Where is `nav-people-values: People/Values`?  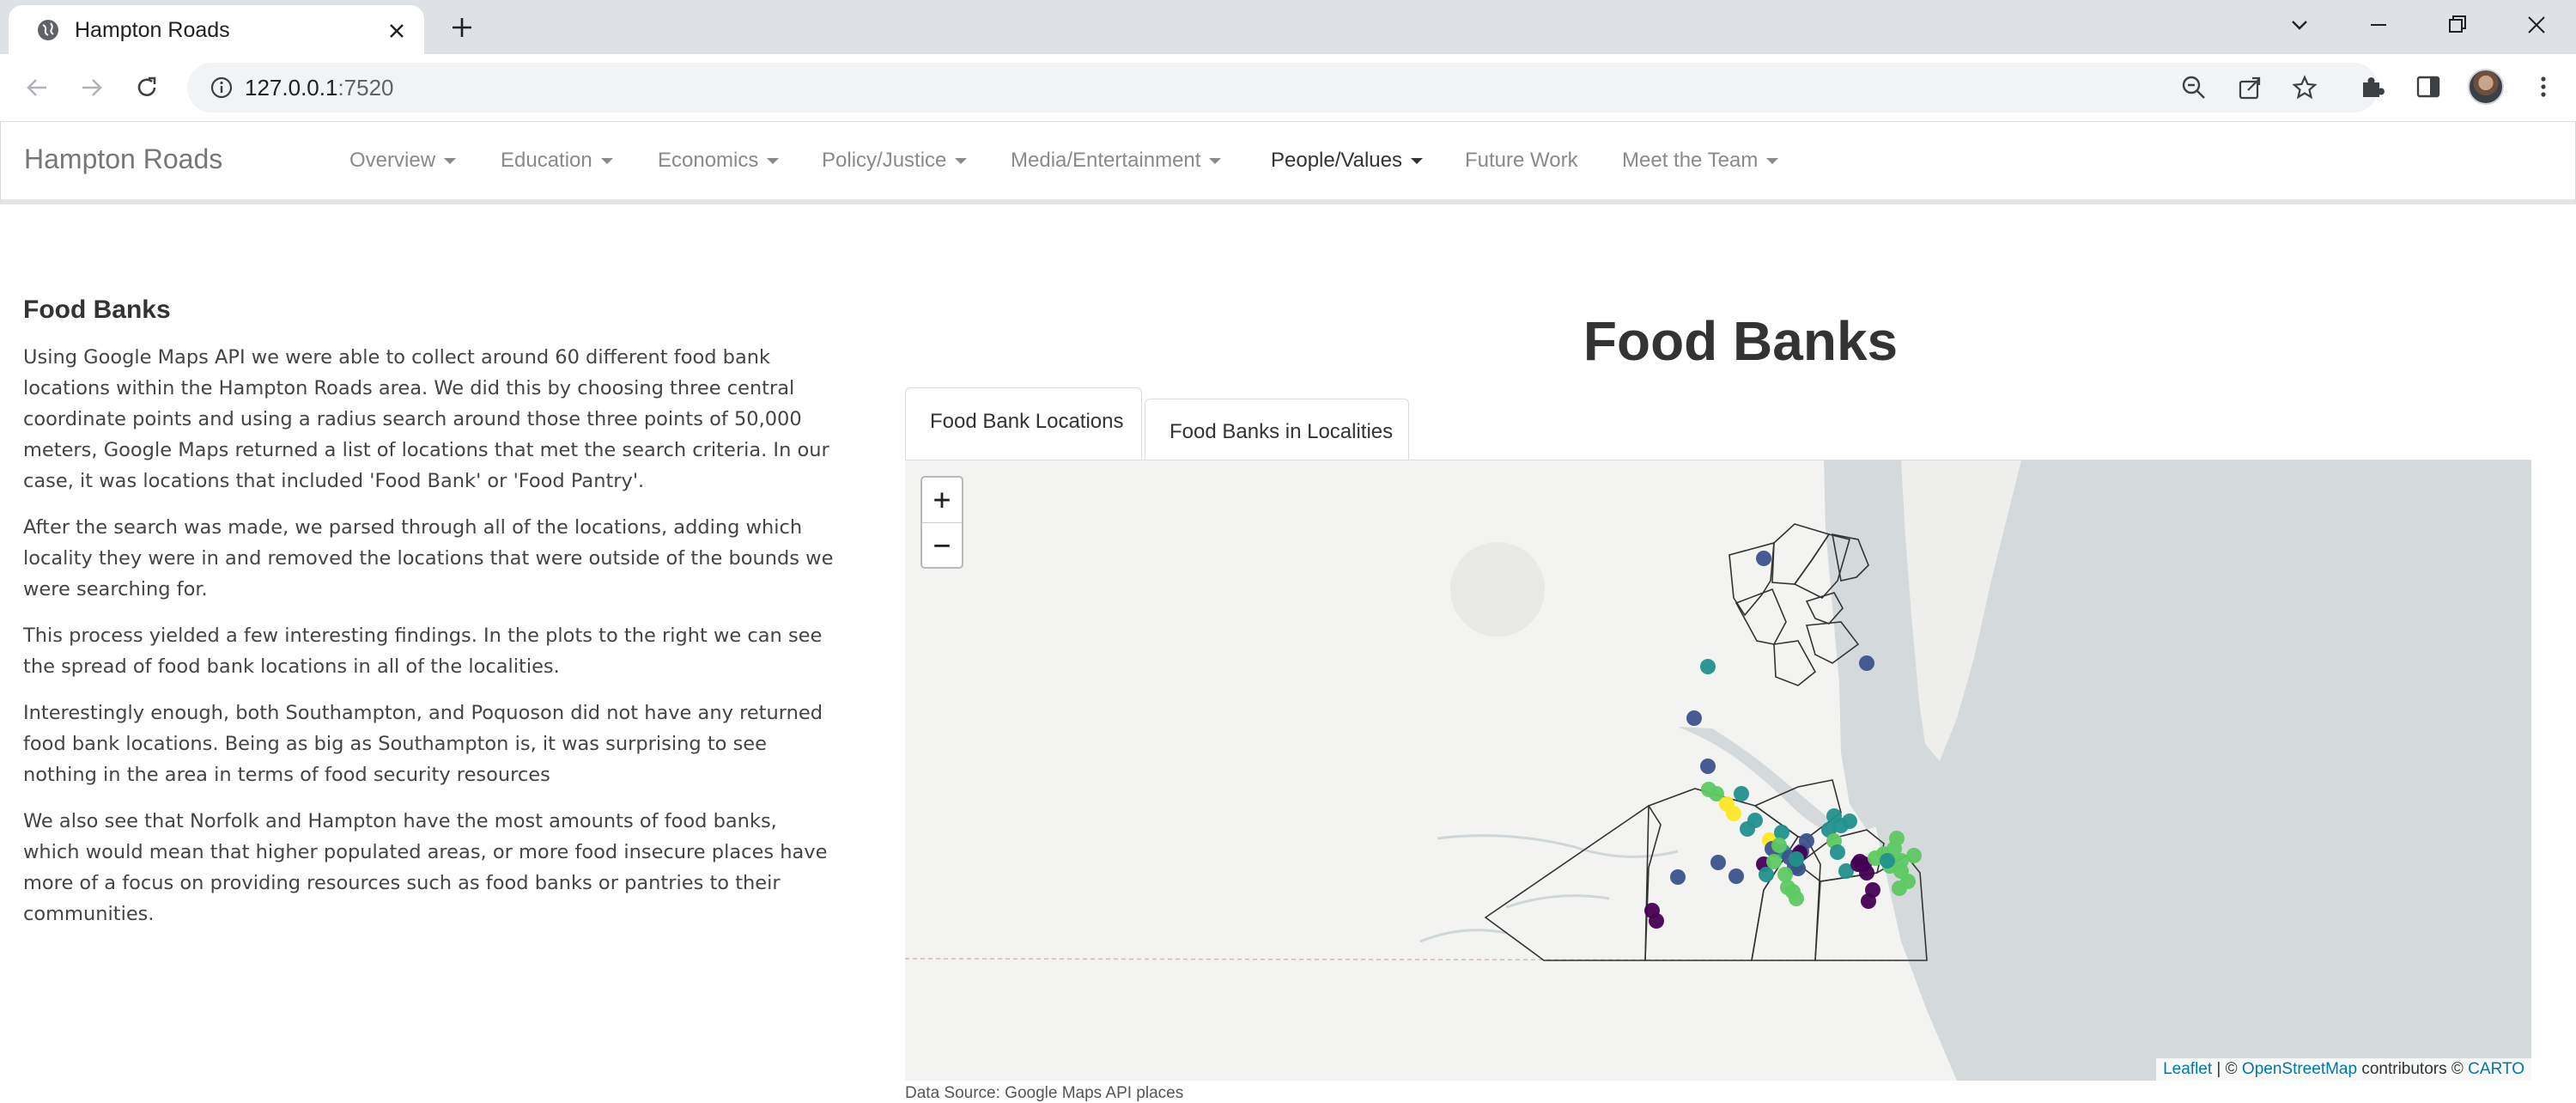 nav-people-values: People/Values is located at coordinates (1347, 161).